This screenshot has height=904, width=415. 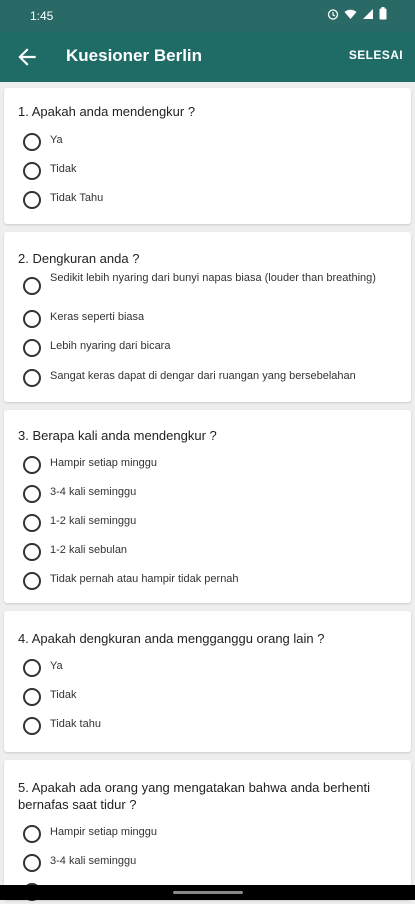 I want to click on radio-option: Tidak tahu, so click(x=211, y=726).